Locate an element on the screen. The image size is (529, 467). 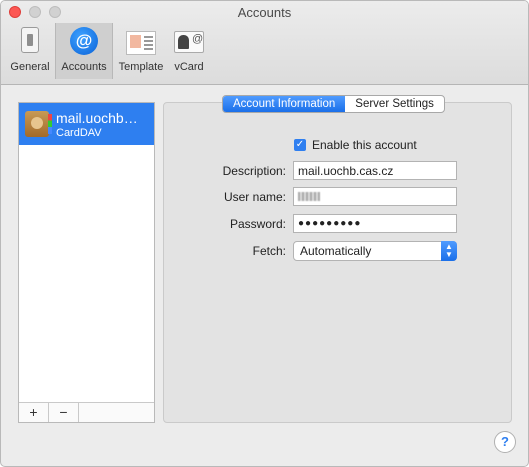
at-sign-icon: @ is located at coordinates (84, 41).